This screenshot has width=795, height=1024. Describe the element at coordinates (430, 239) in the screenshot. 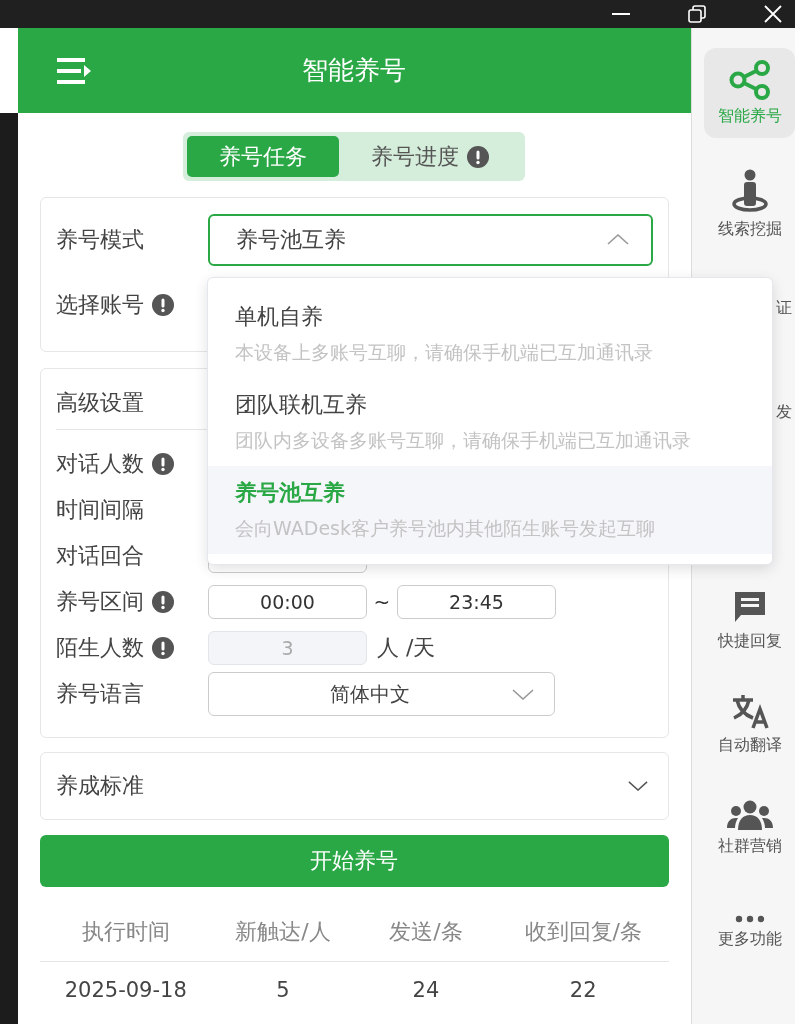

I see `select-field: 养号池互养` at that location.